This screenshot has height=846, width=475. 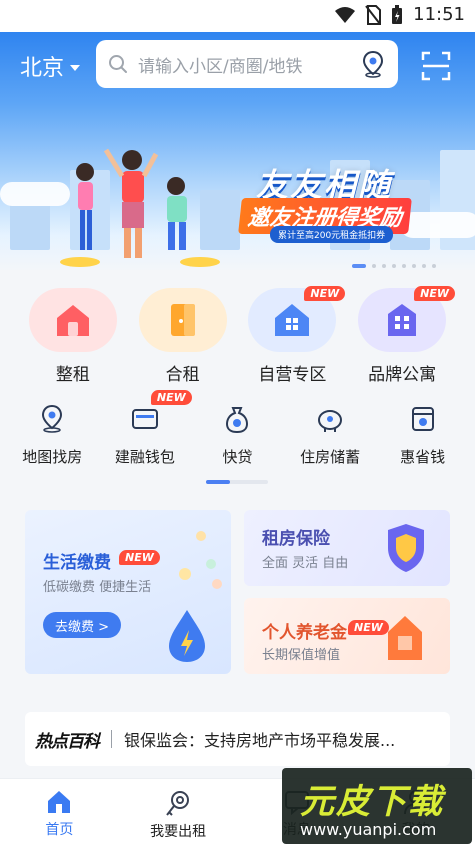 I want to click on category-whole-rent: 整租, so click(x=73, y=336).